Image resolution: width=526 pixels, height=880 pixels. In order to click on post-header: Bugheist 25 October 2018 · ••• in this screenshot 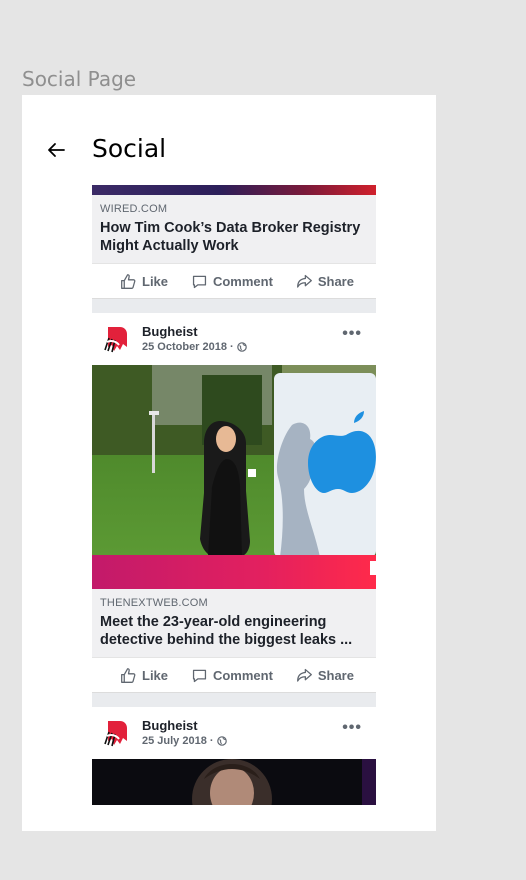, I will do `click(234, 339)`.